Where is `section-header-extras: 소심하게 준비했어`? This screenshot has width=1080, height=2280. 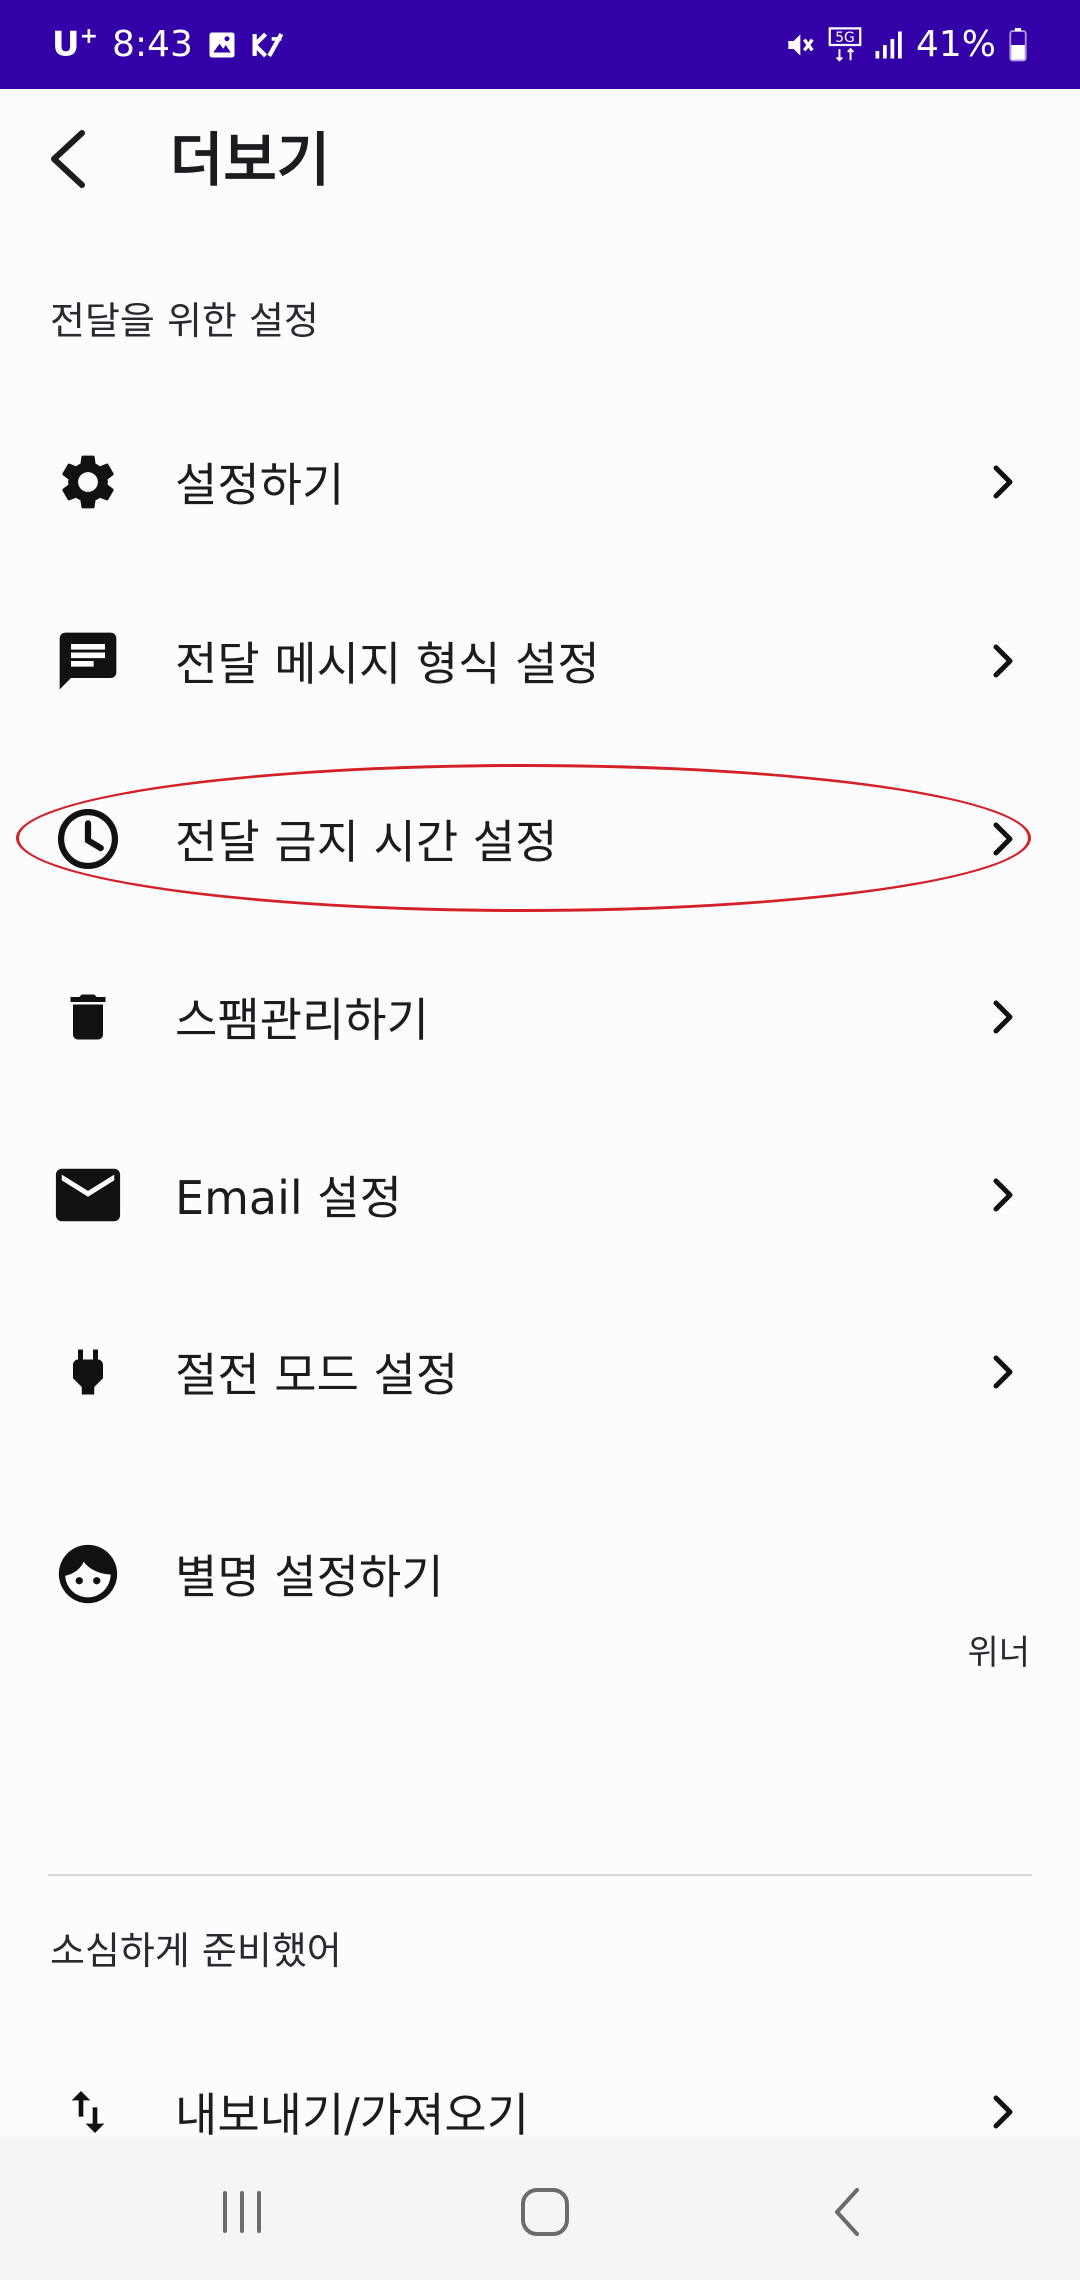
section-header-extras: 소심하게 준비했어 is located at coordinates (196, 1951).